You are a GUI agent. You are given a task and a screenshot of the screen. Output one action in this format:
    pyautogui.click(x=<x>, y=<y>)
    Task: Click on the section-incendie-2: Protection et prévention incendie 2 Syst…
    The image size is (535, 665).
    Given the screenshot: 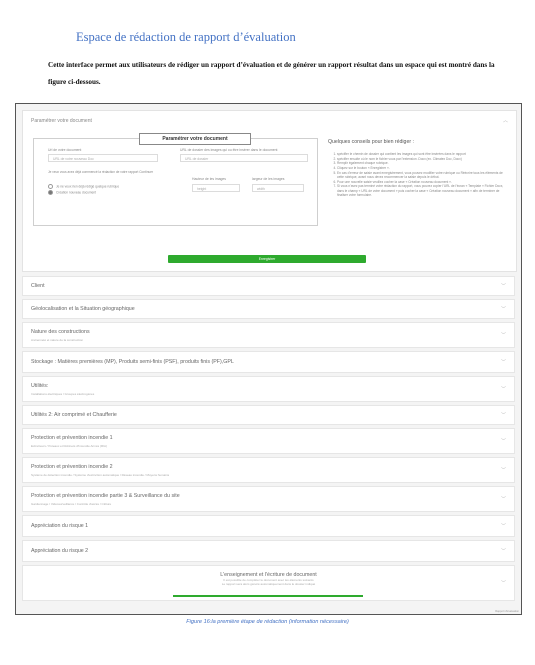 What is the action you would take?
    pyautogui.click(x=268, y=470)
    